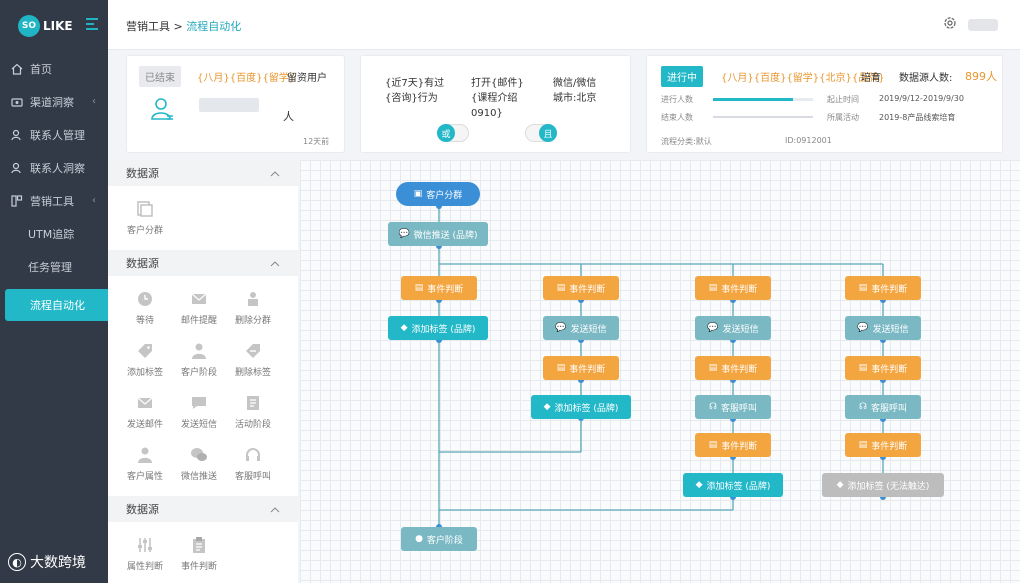  I want to click on node-label: 添加标签 (无法触达), so click(888, 486).